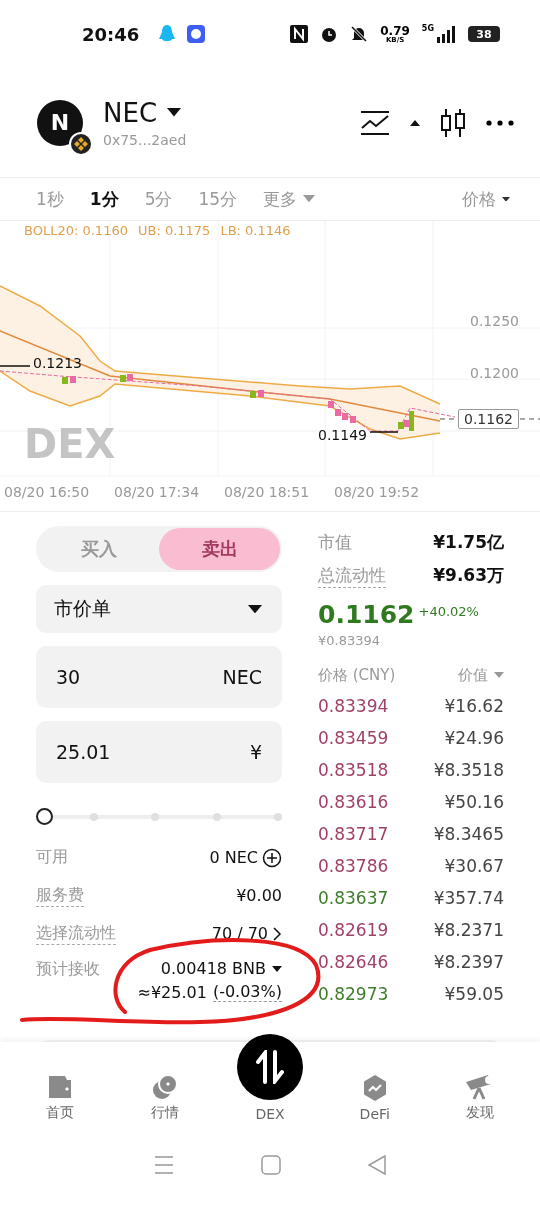  What do you see at coordinates (500, 122) in the screenshot?
I see `more-icon` at bounding box center [500, 122].